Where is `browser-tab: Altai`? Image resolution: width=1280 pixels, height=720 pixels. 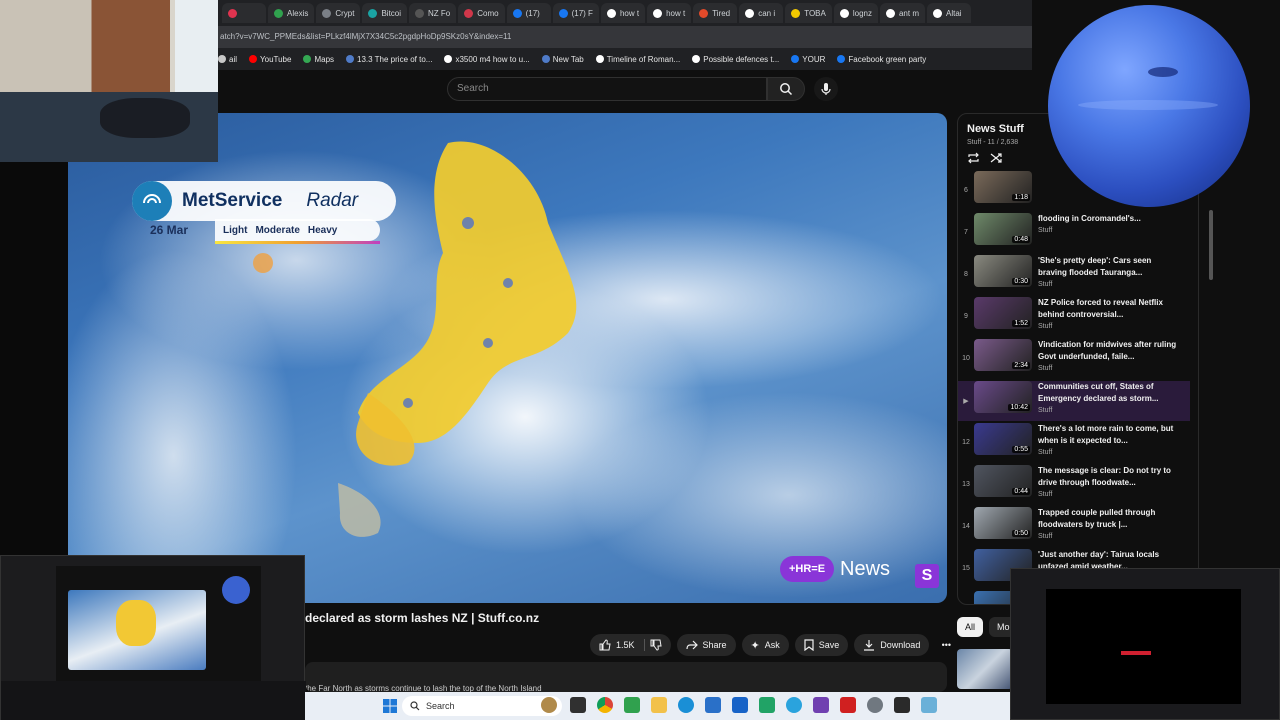 browser-tab: Altai is located at coordinates (948, 13).